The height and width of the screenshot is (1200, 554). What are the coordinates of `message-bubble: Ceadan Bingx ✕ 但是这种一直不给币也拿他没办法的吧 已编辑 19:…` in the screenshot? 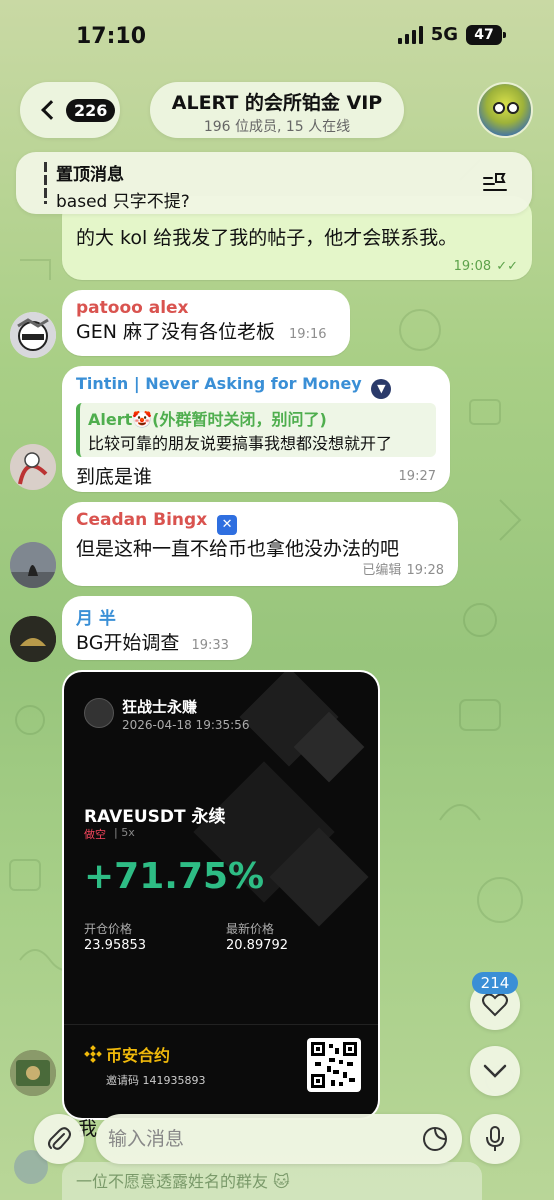 It's located at (260, 544).